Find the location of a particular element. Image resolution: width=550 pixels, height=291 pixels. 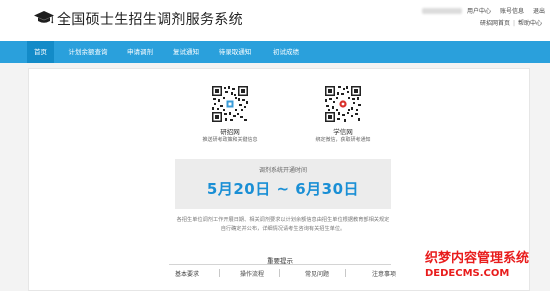

watermark-en: DEDECMS.COM is located at coordinates (467, 273).